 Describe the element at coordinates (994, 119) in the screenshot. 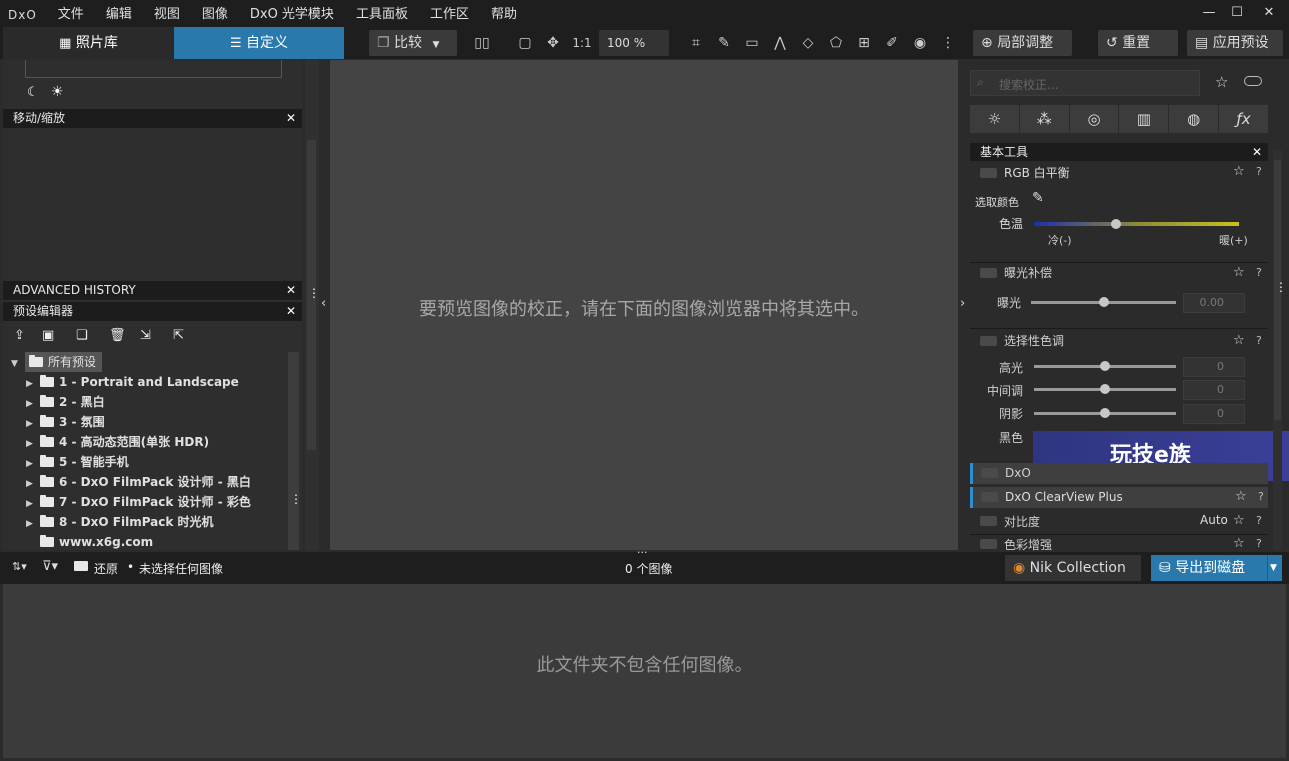

I see `light-tab-icon: ☼` at that location.